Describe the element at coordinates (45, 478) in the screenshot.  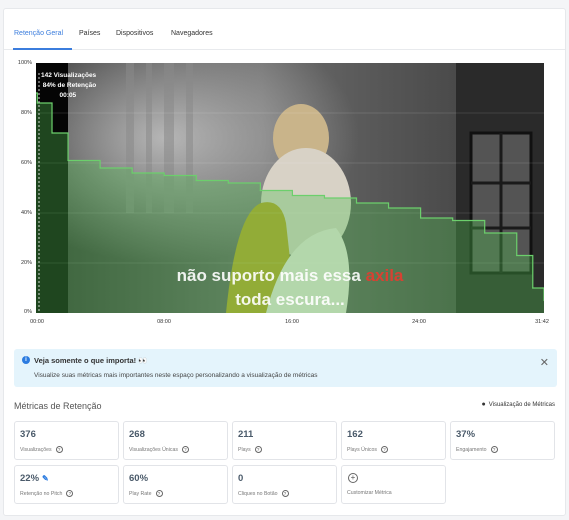
I see `pencil-icon: ✎` at that location.